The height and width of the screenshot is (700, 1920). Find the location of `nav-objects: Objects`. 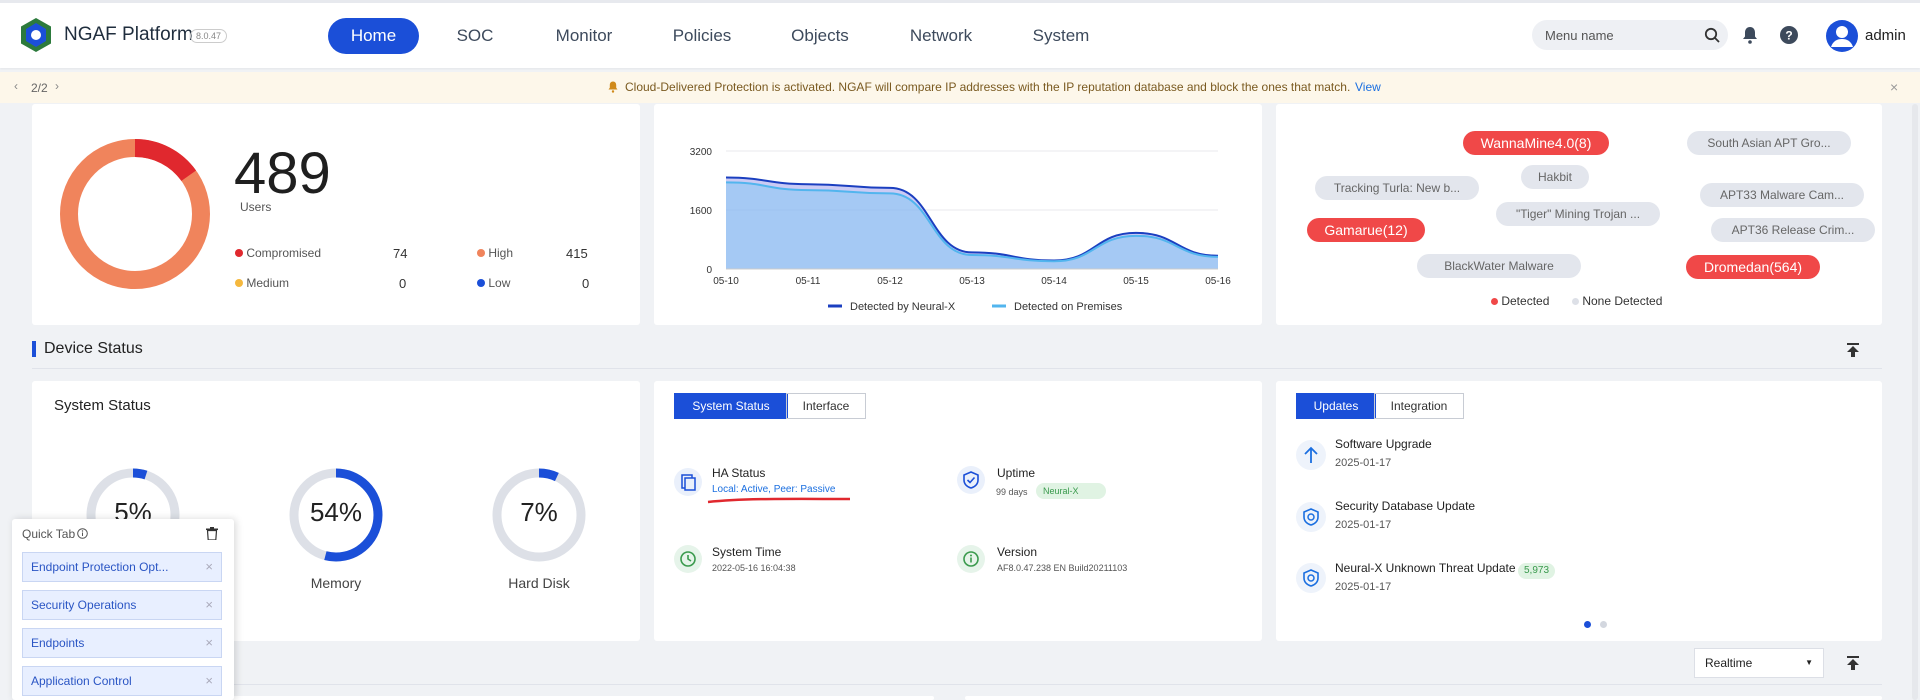

nav-objects: Objects is located at coordinates (820, 36).